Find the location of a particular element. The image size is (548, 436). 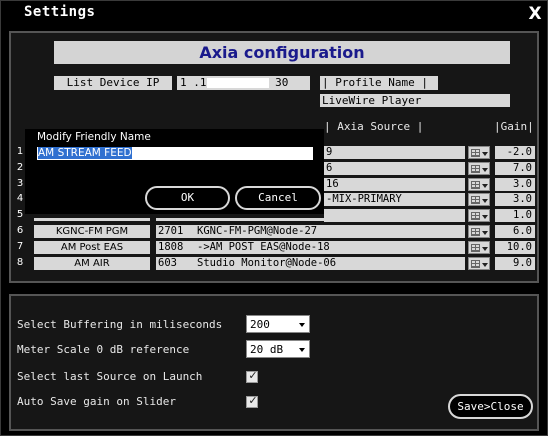

axia-source-field: KGNC-FM-PGM@Node-27 is located at coordinates (330, 231).